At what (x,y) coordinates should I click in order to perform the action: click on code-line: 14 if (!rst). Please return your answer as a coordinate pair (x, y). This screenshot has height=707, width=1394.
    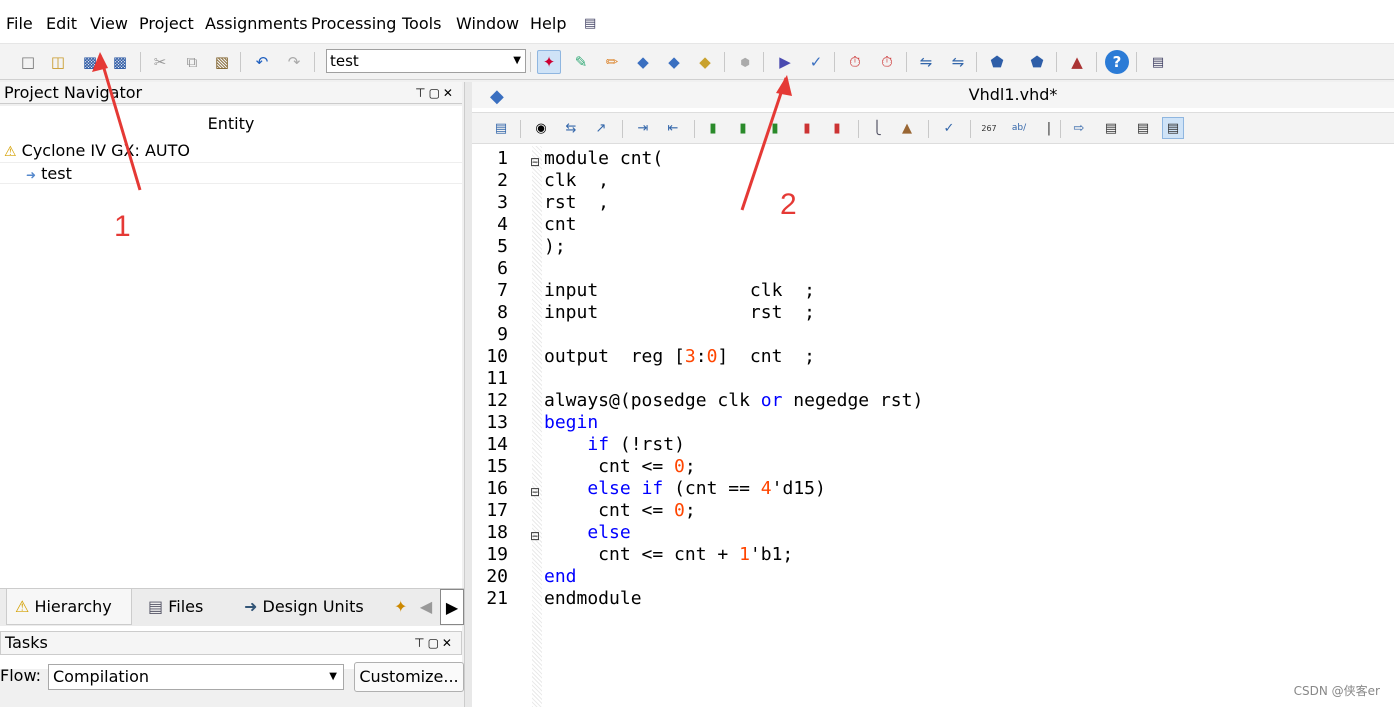
    Looking at the image, I should click on (933, 445).